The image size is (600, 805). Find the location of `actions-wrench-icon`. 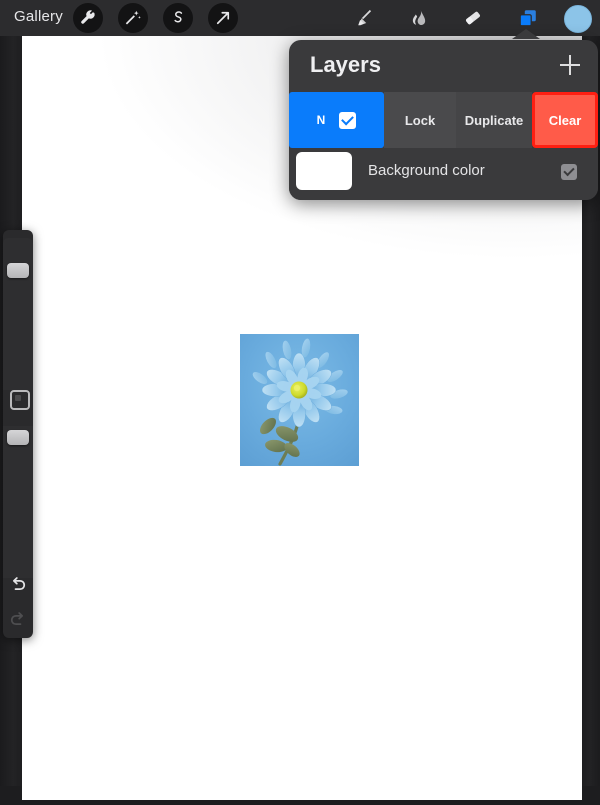

actions-wrench-icon is located at coordinates (88, 18).